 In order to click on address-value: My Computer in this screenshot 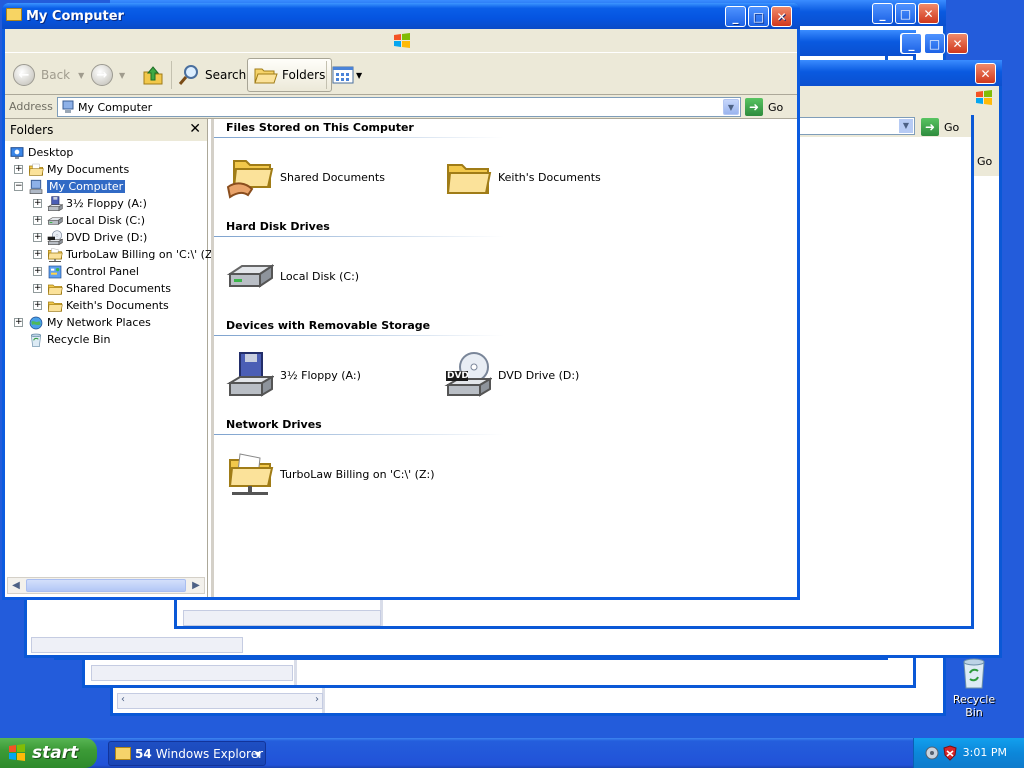, I will do `click(115, 107)`.